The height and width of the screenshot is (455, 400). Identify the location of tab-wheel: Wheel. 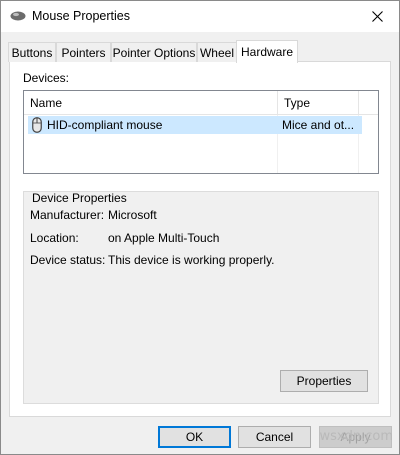
(217, 52).